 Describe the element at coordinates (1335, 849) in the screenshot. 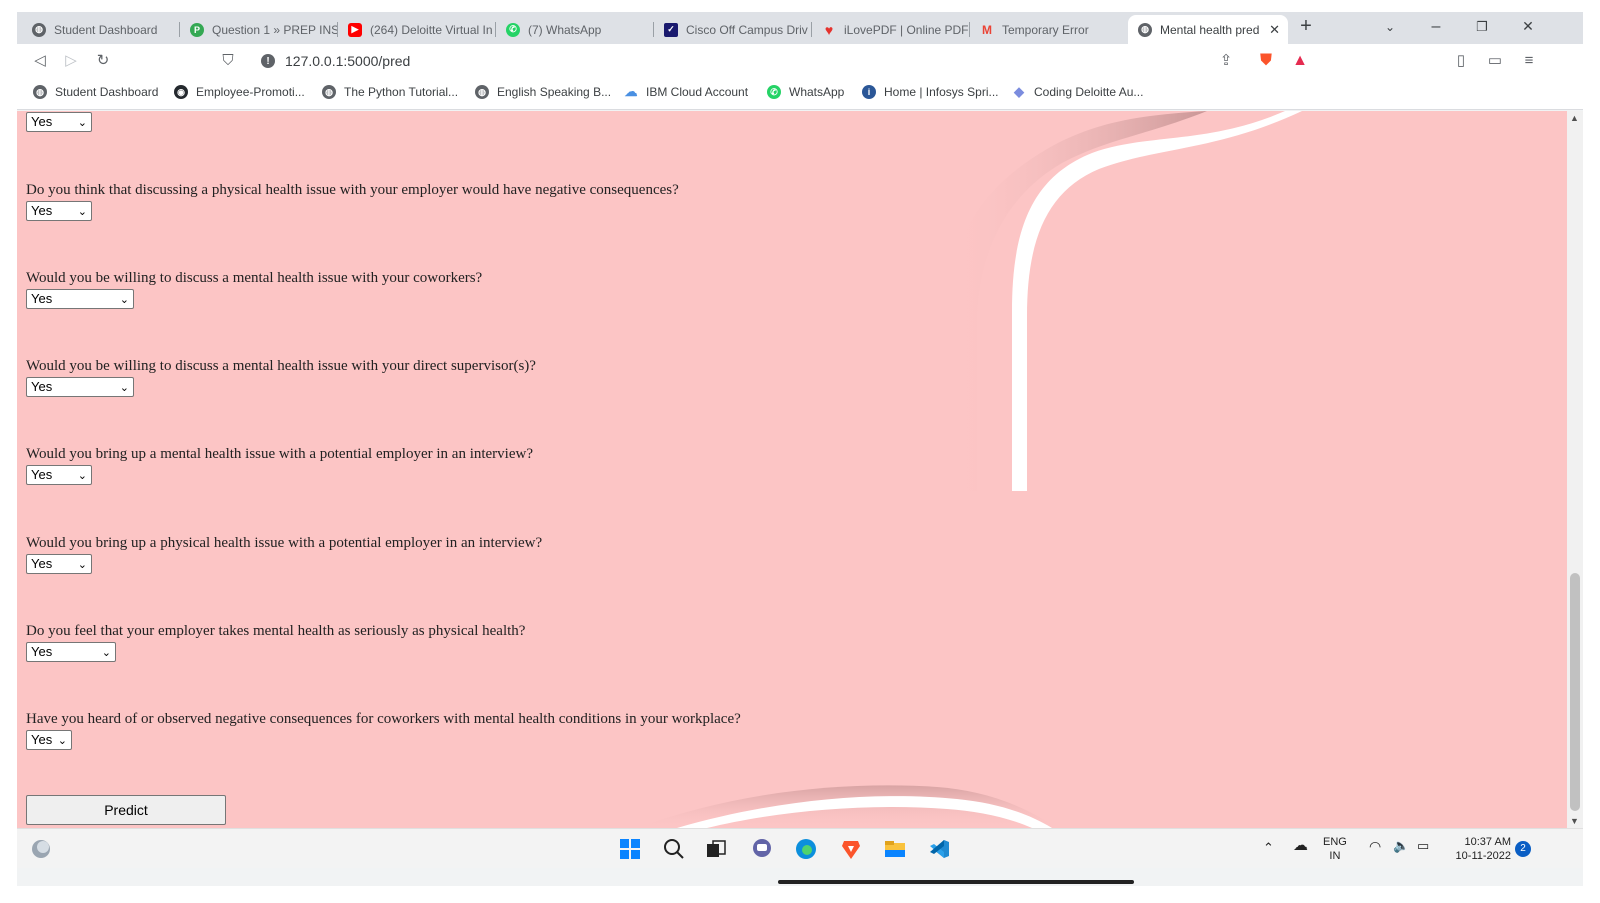

I see `language-indicator: ENG IN` at that location.